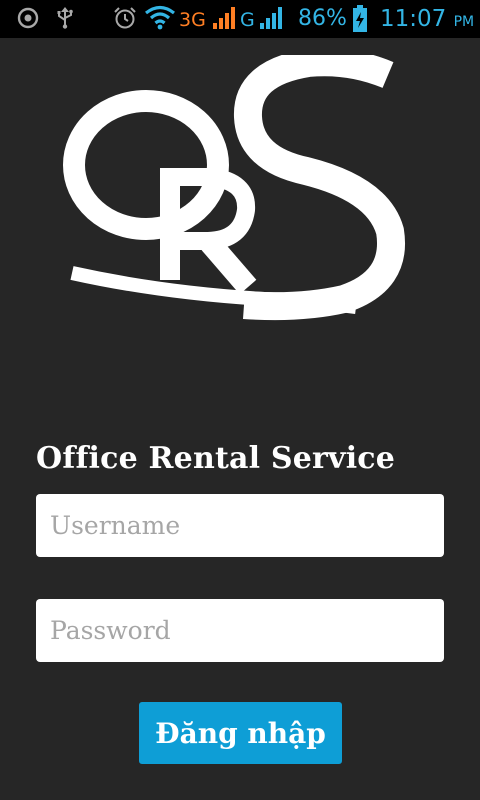 The image size is (480, 800). Describe the element at coordinates (240, 733) in the screenshot. I see `login-button: Đăng nhập` at that location.